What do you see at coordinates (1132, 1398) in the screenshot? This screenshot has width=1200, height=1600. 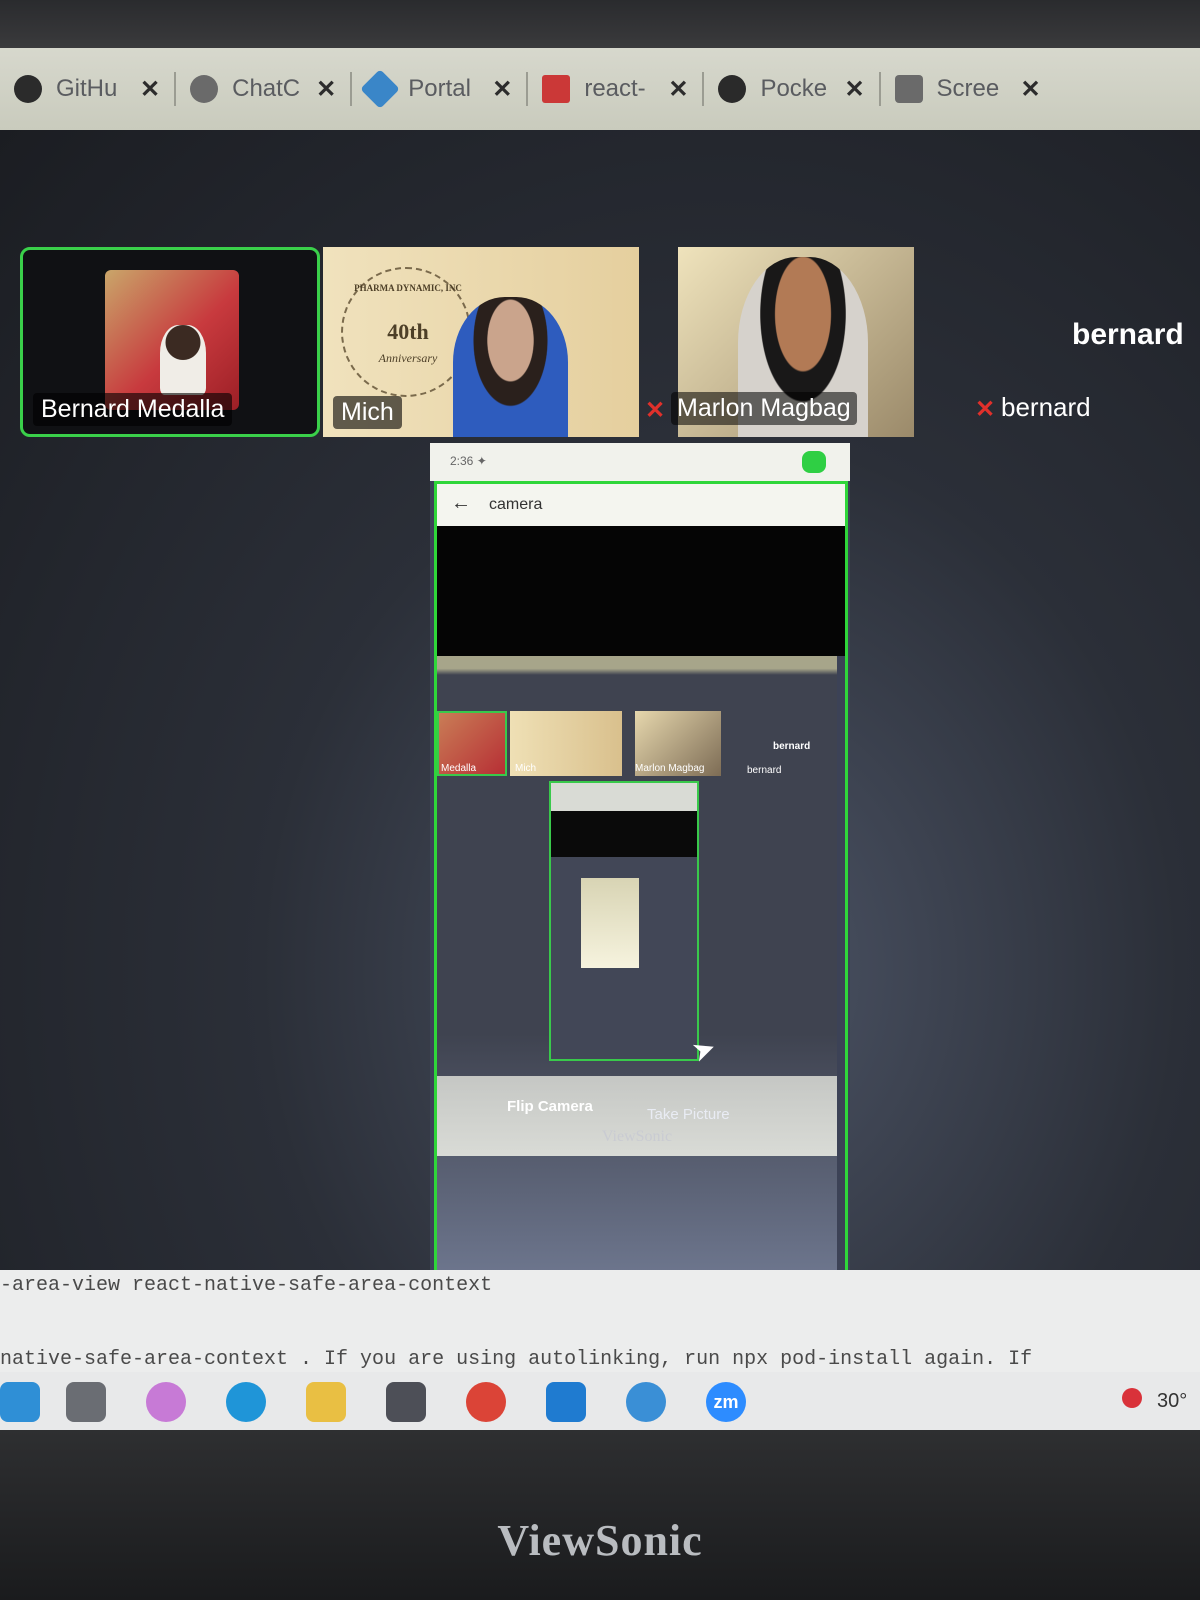 I see `notification-alert-icon` at bounding box center [1132, 1398].